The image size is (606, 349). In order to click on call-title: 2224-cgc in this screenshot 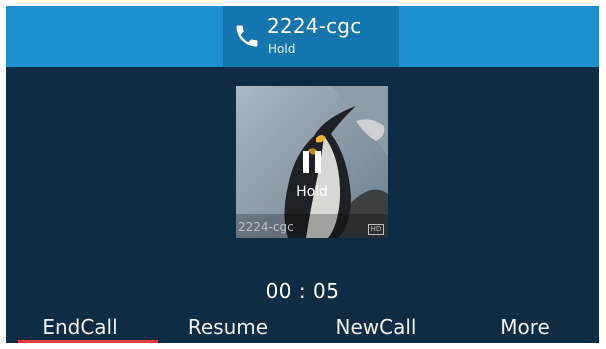, I will do `click(314, 26)`.